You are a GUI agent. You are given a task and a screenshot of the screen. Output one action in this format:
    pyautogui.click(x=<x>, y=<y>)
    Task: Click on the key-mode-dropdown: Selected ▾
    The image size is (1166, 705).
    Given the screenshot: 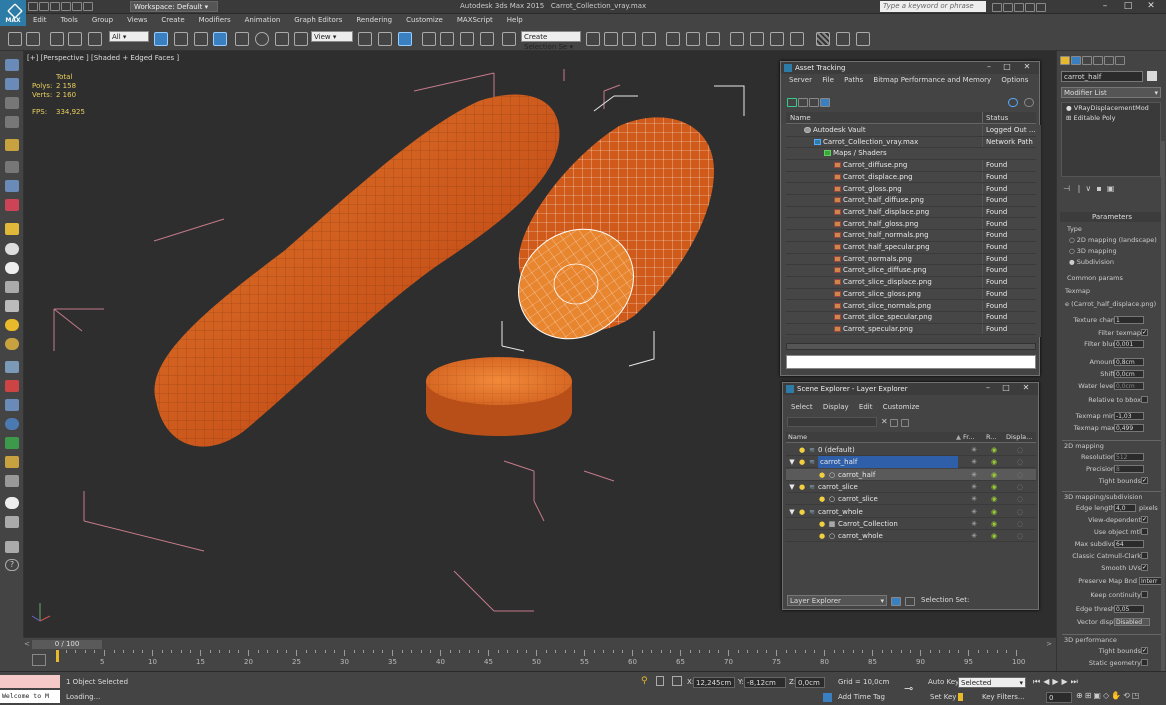 What is the action you would take?
    pyautogui.click(x=992, y=682)
    